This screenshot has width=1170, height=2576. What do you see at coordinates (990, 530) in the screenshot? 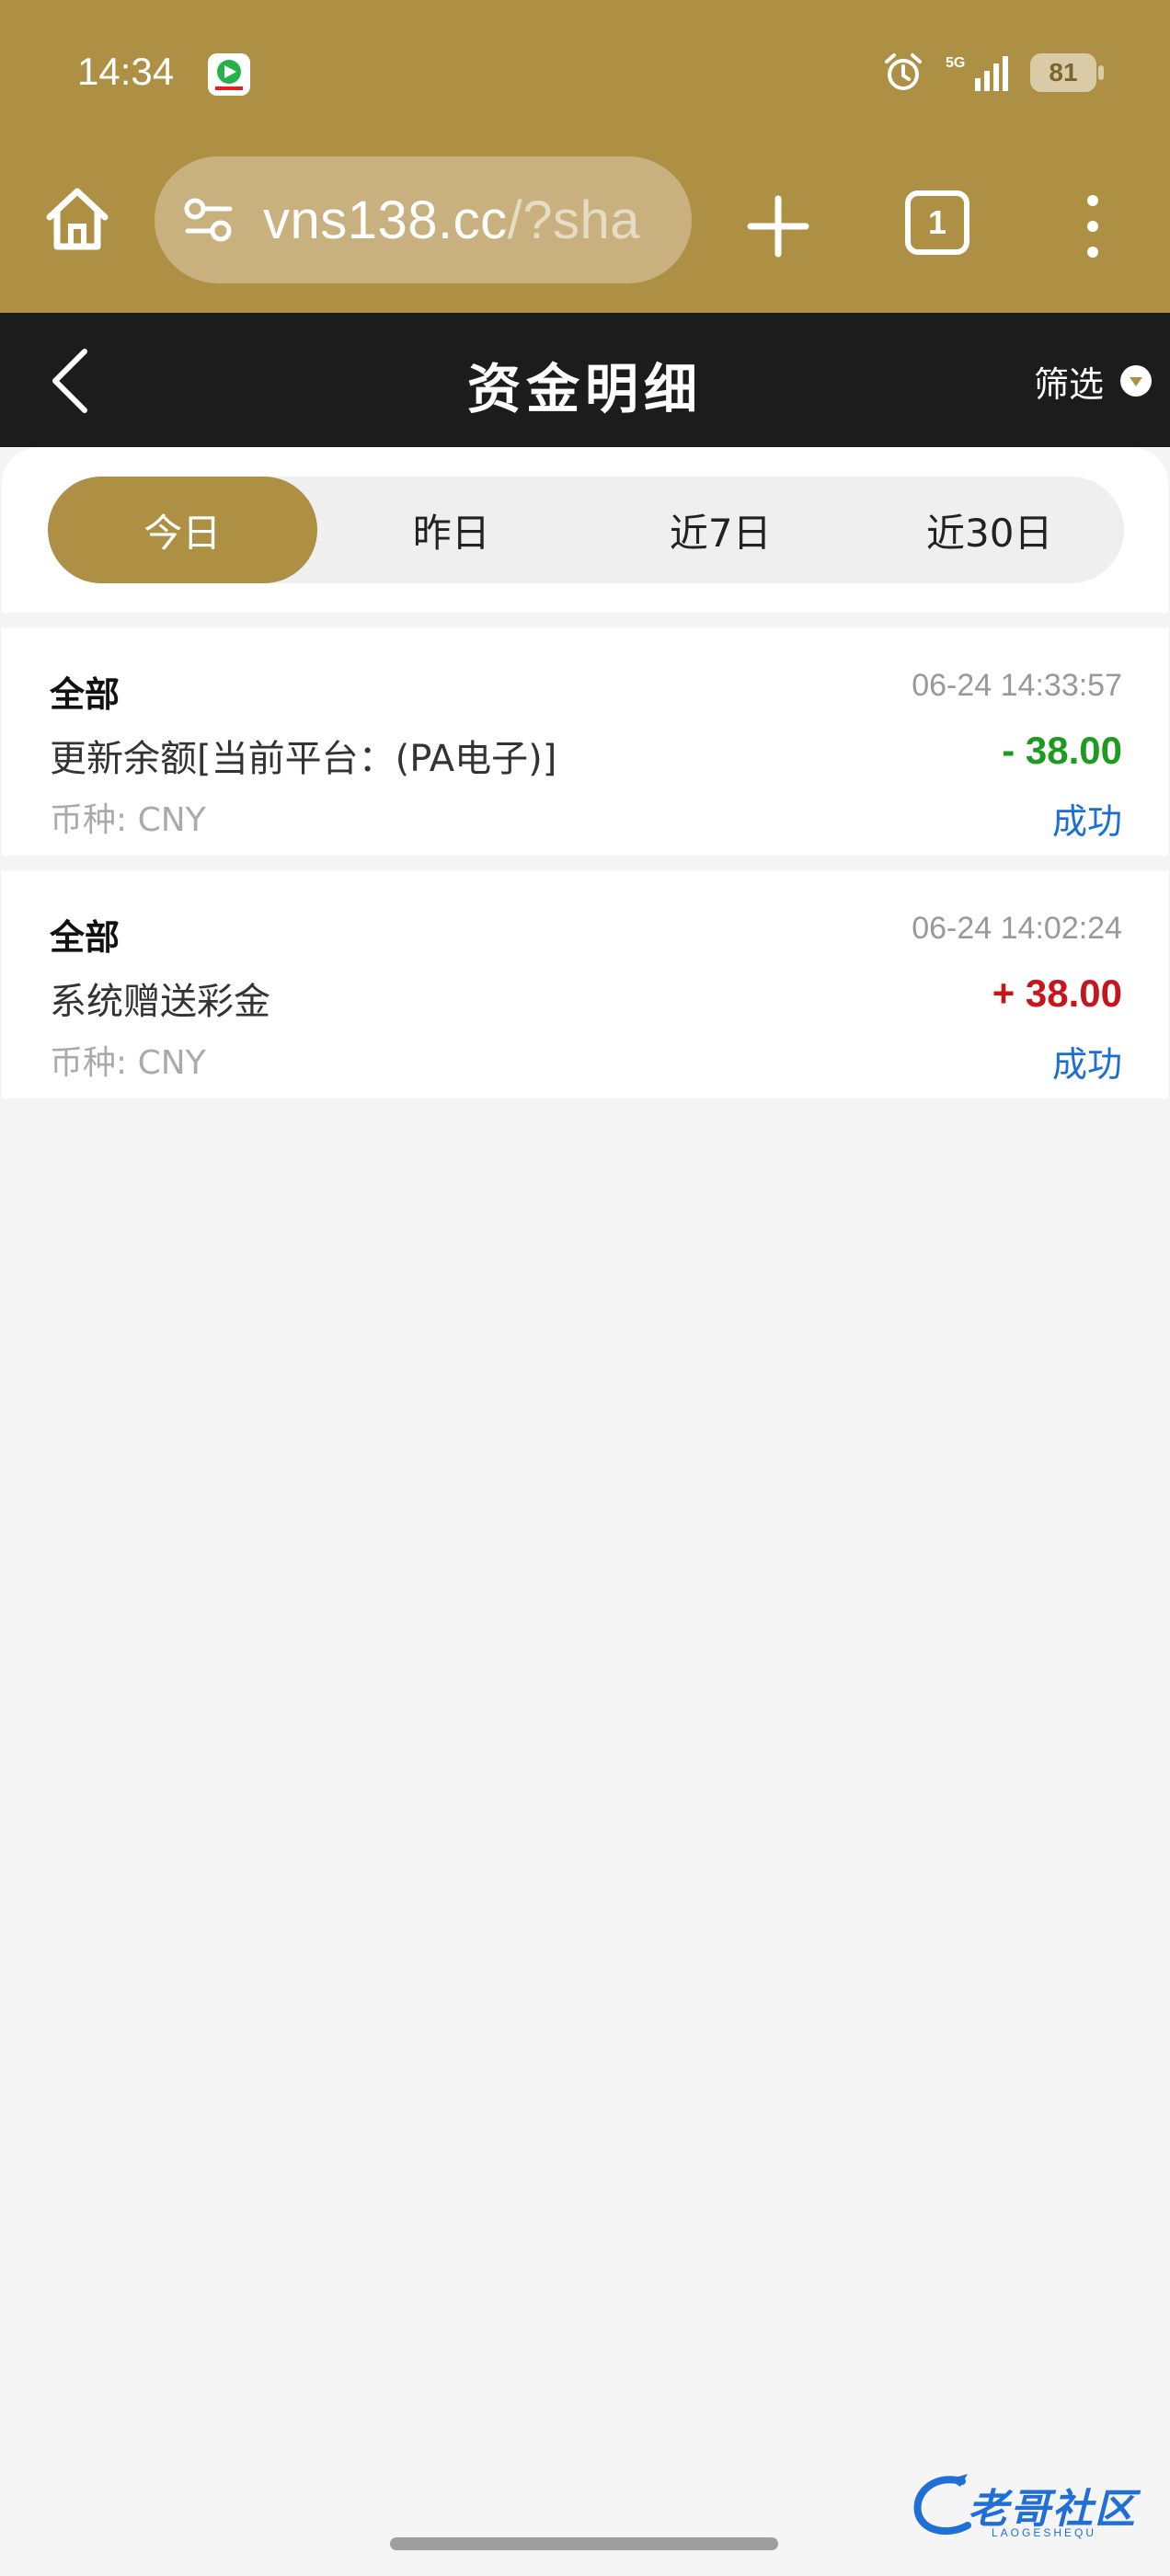
I see `tab-last-30-days: 近30日` at bounding box center [990, 530].